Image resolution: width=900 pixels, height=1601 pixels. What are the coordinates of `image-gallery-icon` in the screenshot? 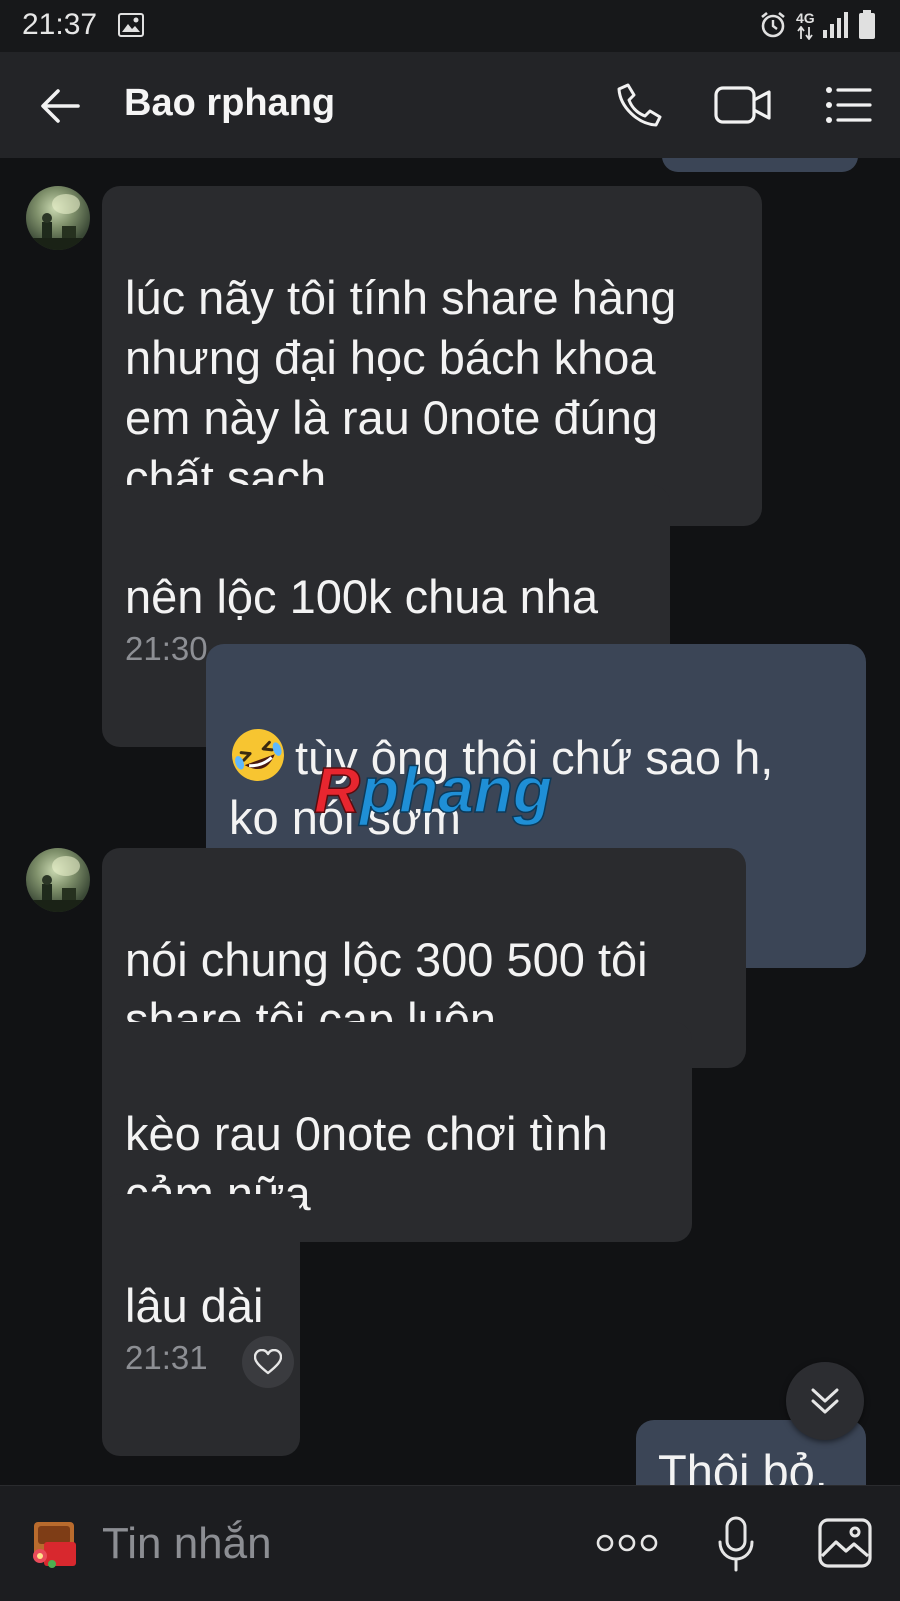 It's located at (845, 1543).